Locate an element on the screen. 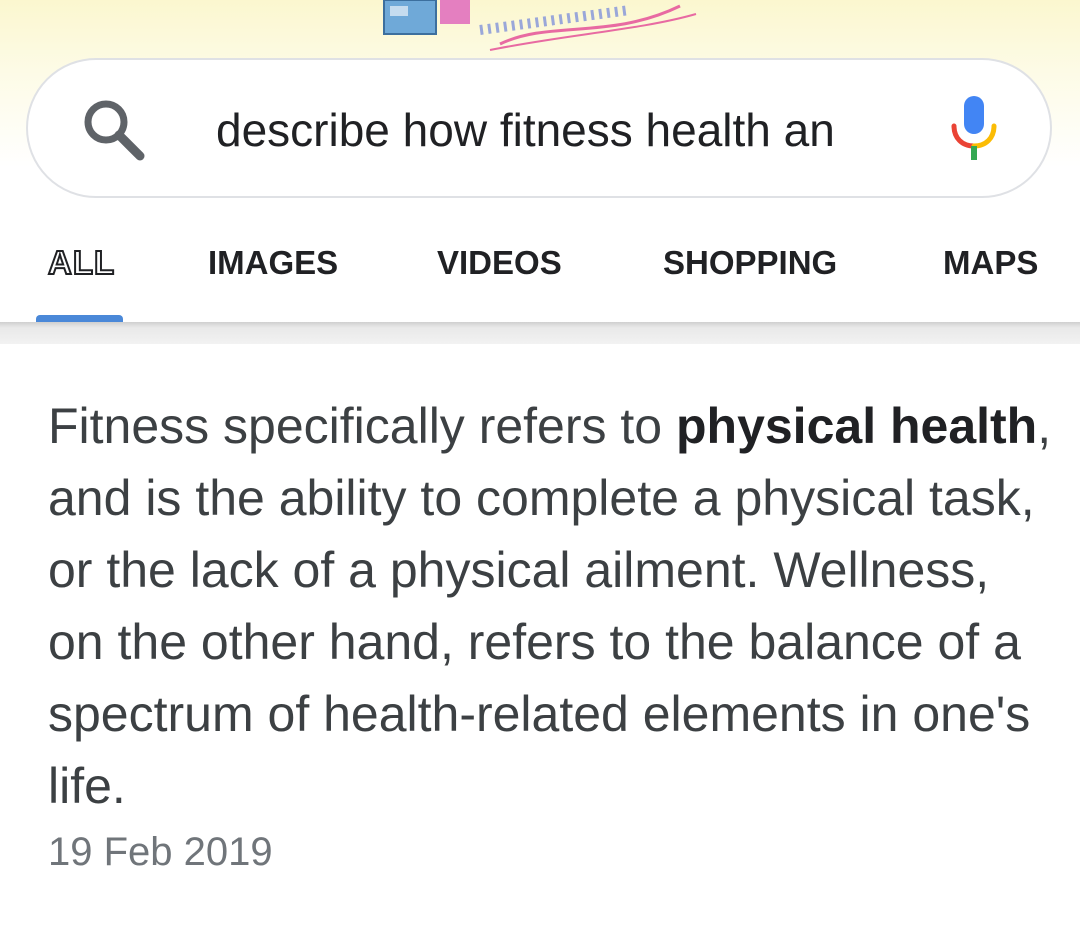  search-tabs: ALL IMAGES VIDEOS SHOPPING MAPS is located at coordinates (540, 272).